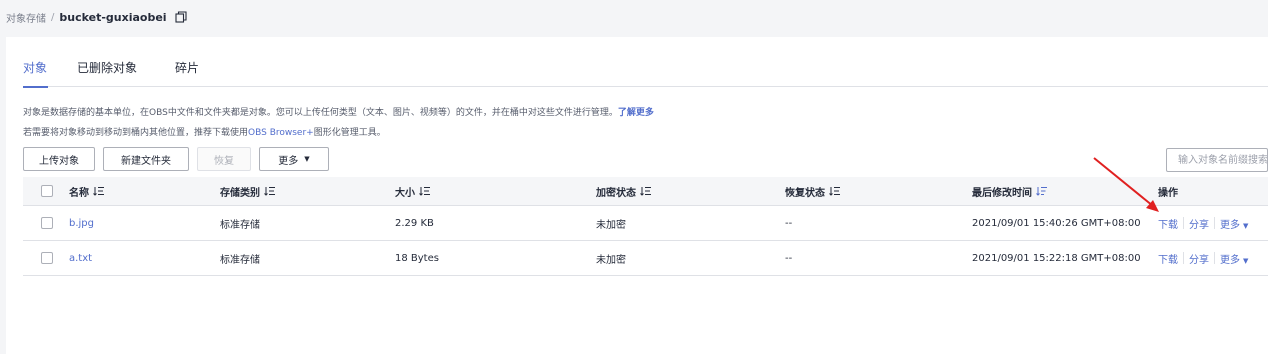 The width and height of the screenshot is (1268, 354). I want to click on object-prefix-search-input, so click(1217, 160).